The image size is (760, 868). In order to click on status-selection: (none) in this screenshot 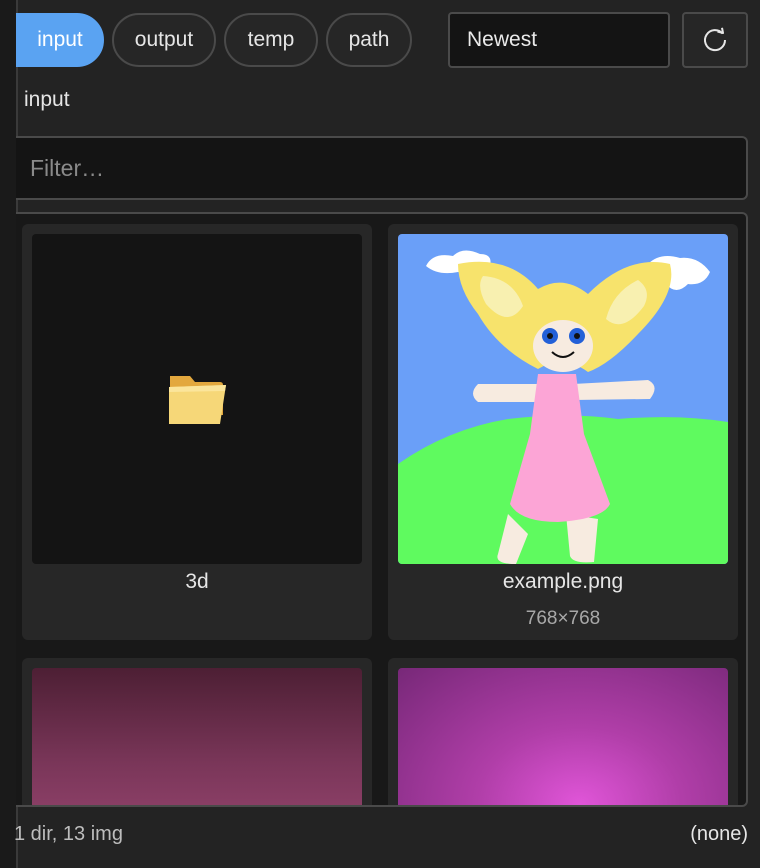, I will do `click(719, 834)`.